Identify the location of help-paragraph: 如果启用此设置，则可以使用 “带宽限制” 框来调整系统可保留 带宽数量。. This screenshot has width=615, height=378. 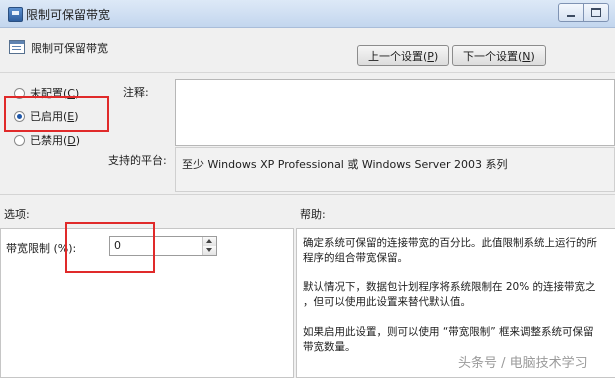
(448, 339).